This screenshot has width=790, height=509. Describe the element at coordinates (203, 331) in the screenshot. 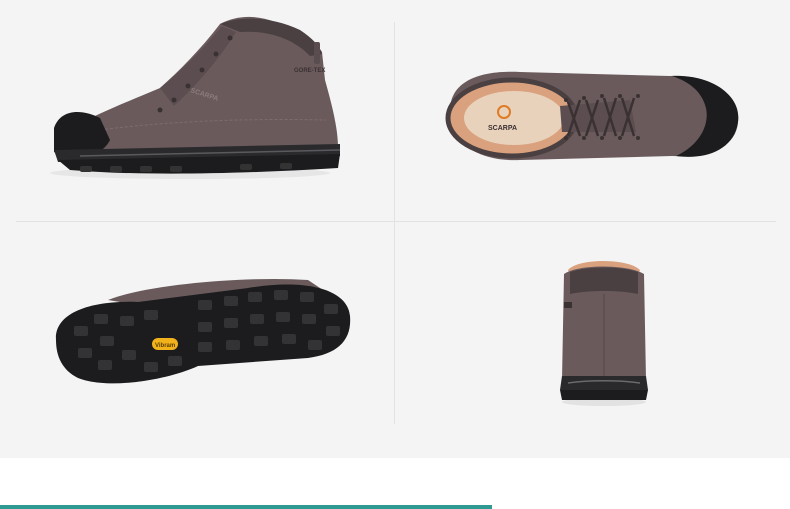

I see `shoe-sole-view-photo: Vibram` at that location.